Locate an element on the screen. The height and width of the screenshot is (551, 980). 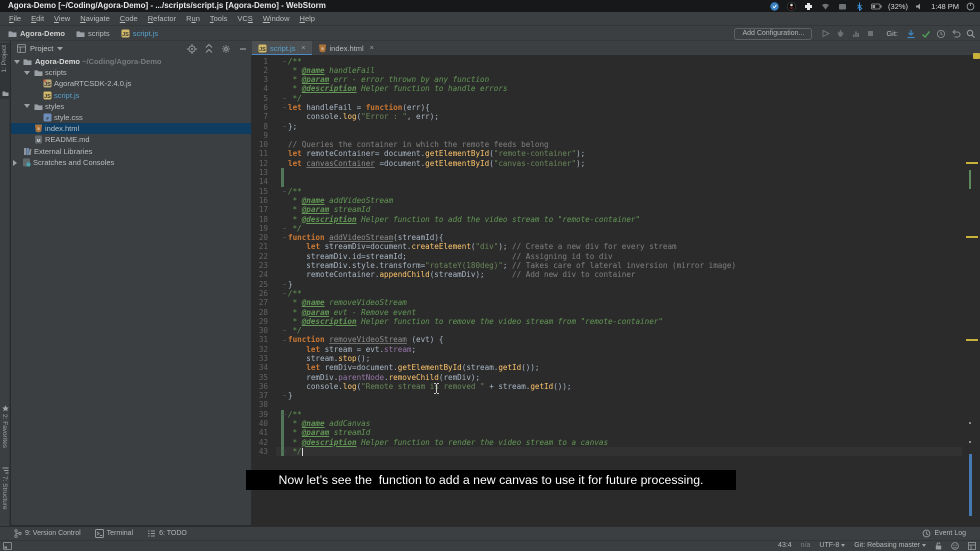
debug-icon is located at coordinates (840, 33).